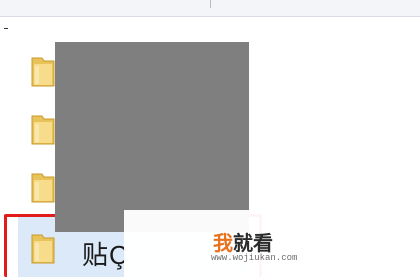 This screenshot has height=280, width=420. I want to click on watermark-title-accent: 我, so click(223, 244).